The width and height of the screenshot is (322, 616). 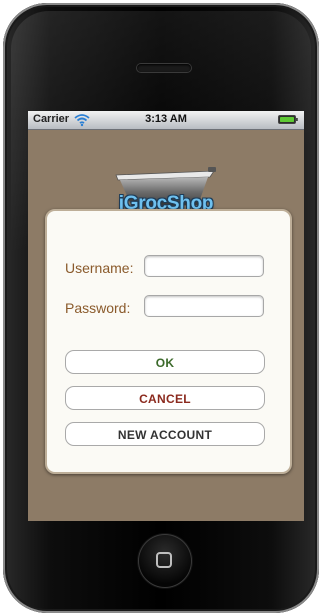 What do you see at coordinates (165, 398) in the screenshot?
I see `cancel-button: CANCEL` at bounding box center [165, 398].